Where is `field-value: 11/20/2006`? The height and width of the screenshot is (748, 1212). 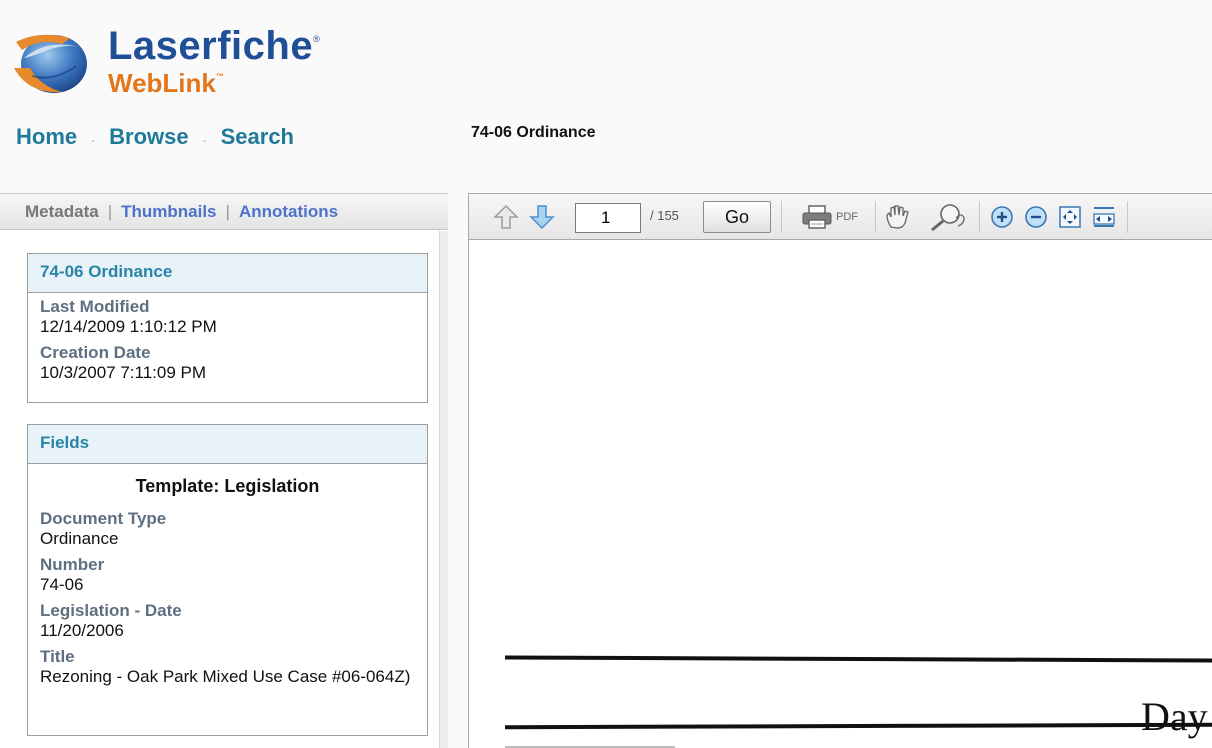 field-value: 11/20/2006 is located at coordinates (82, 630).